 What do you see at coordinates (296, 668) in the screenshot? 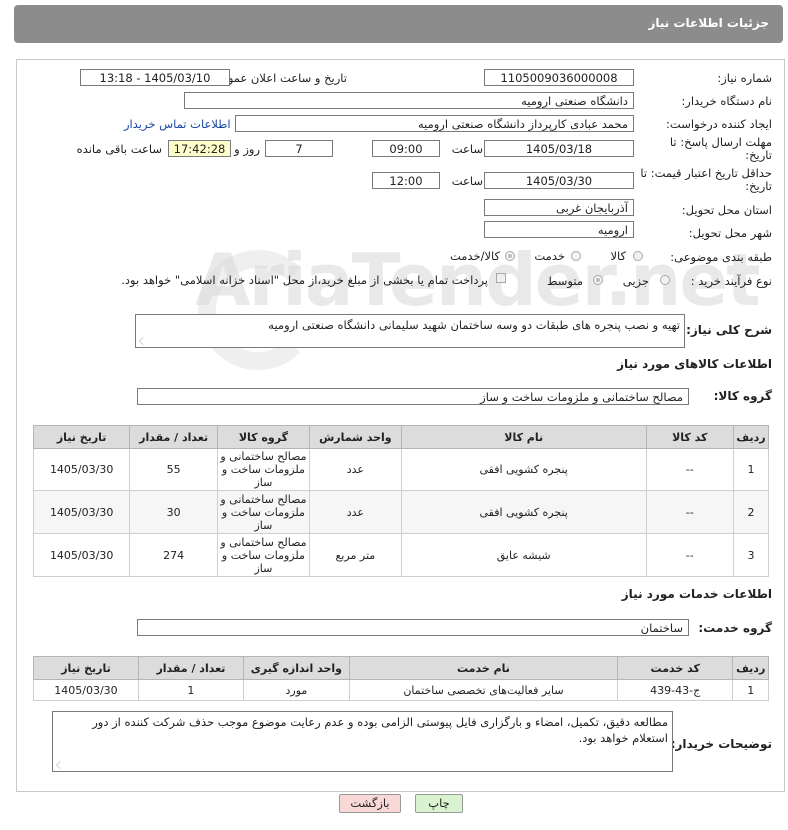
I see `services-col-unit: واحد اندازه گیری` at bounding box center [296, 668].